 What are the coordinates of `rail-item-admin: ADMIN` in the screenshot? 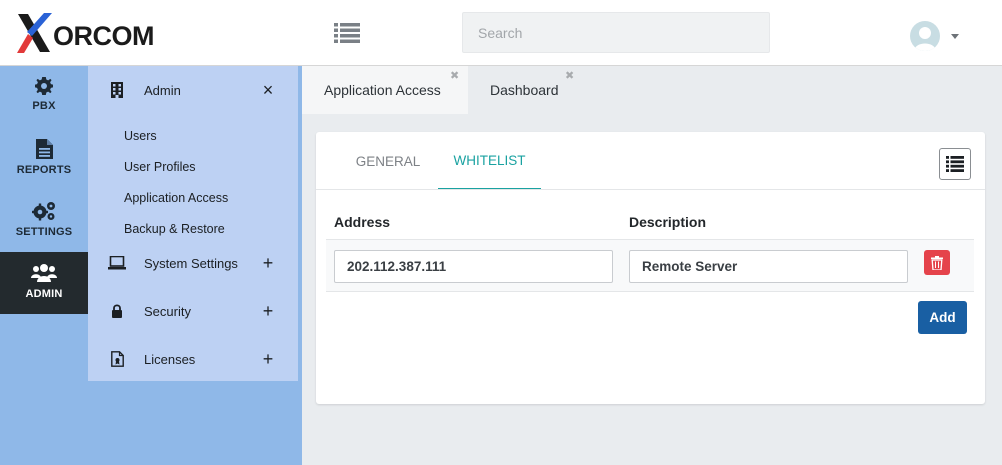 It's located at (44, 283).